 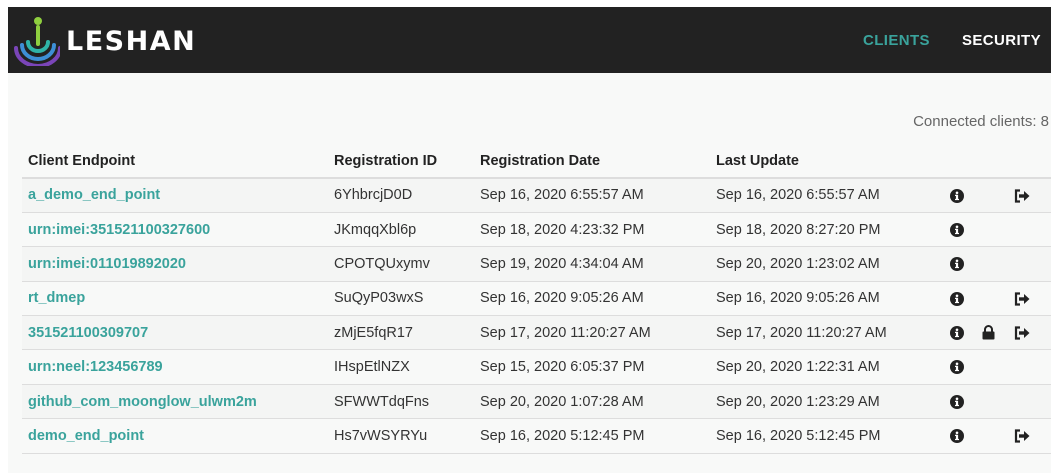 I want to click on client-endpoint-link: rt_dmep, so click(x=56, y=298).